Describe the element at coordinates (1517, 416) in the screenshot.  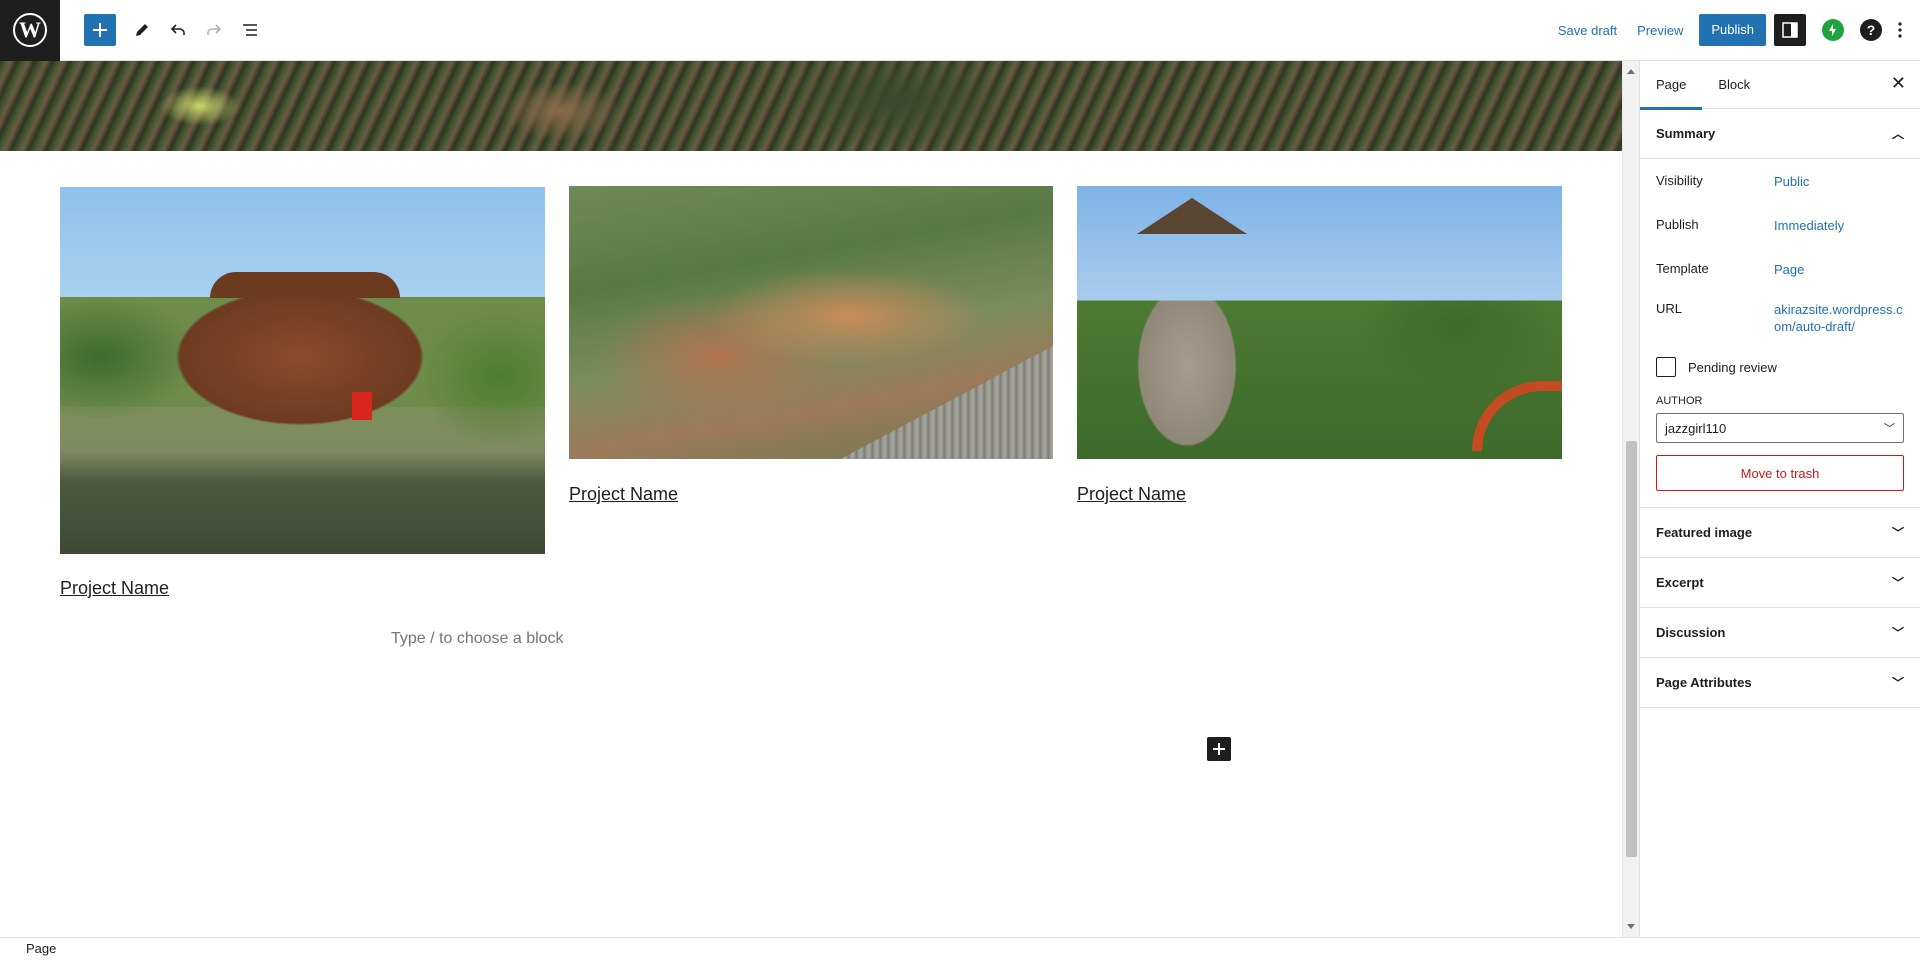
I see `bridge` at that location.